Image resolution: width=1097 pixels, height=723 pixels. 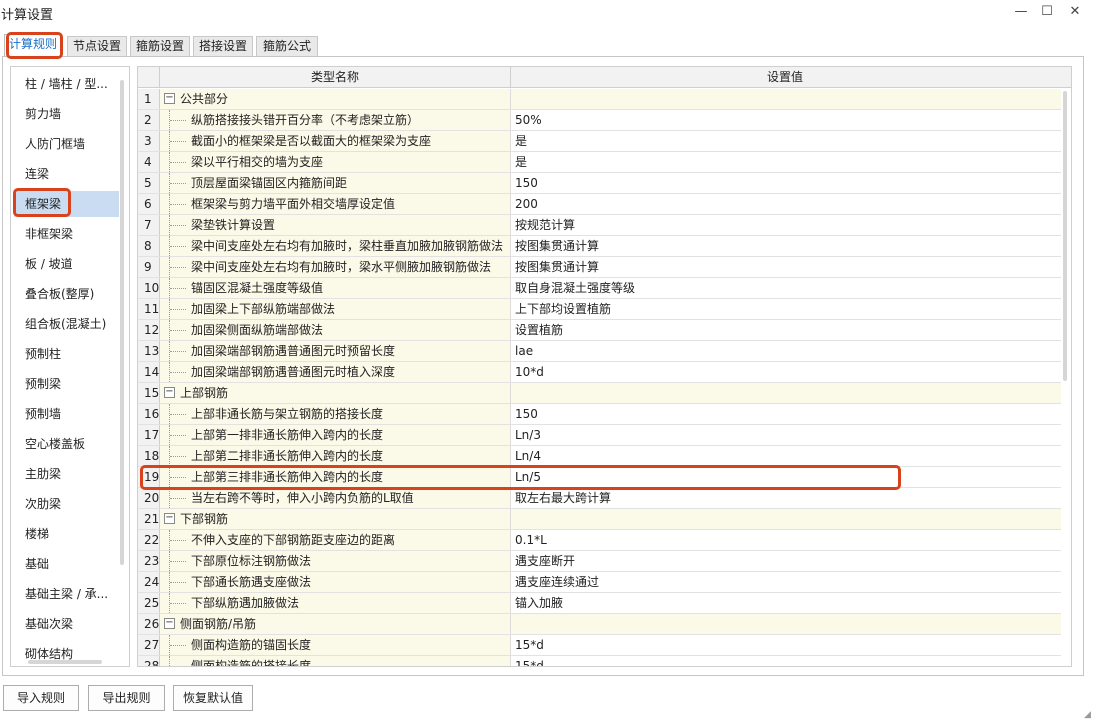 I want to click on setting-value-cell: 上下部均设置植筋, so click(x=786, y=309).